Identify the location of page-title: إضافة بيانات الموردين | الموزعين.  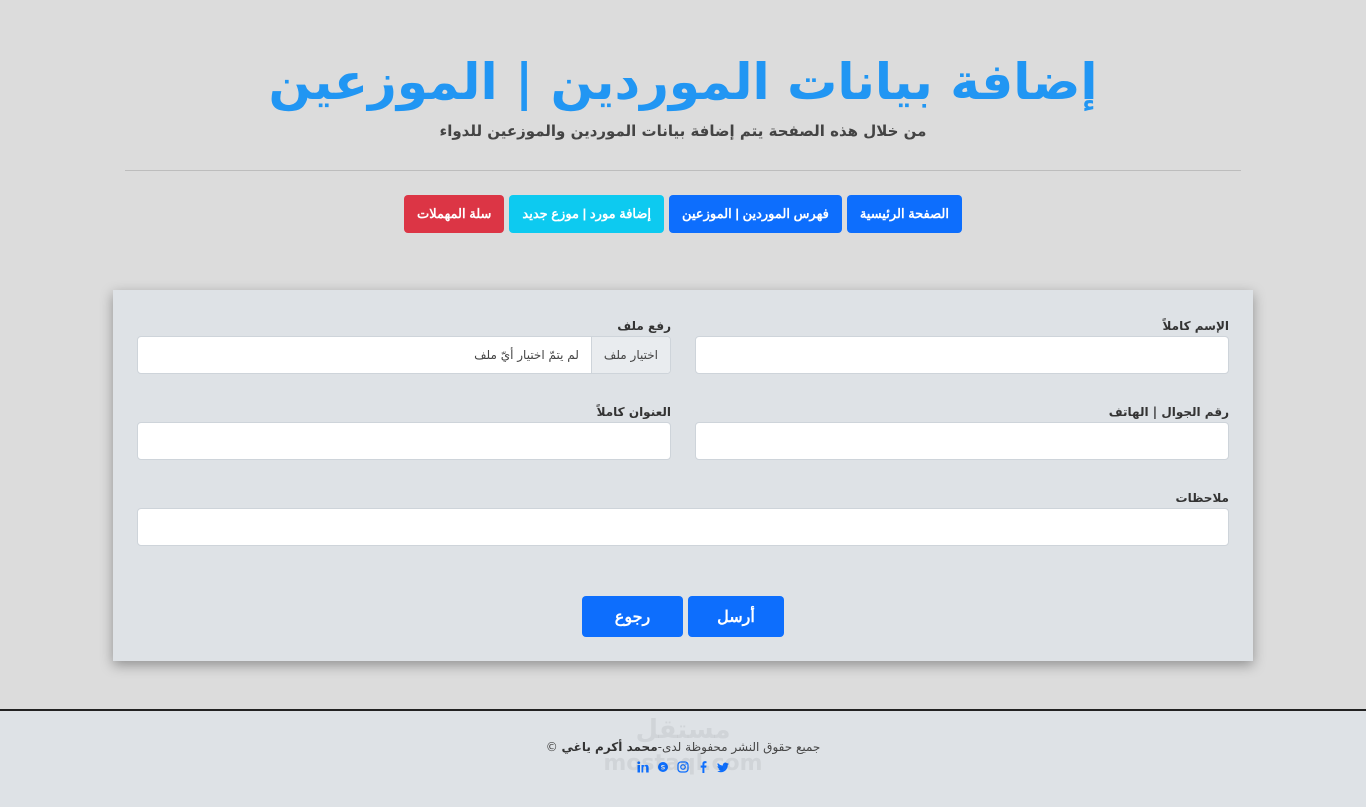
(683, 82).